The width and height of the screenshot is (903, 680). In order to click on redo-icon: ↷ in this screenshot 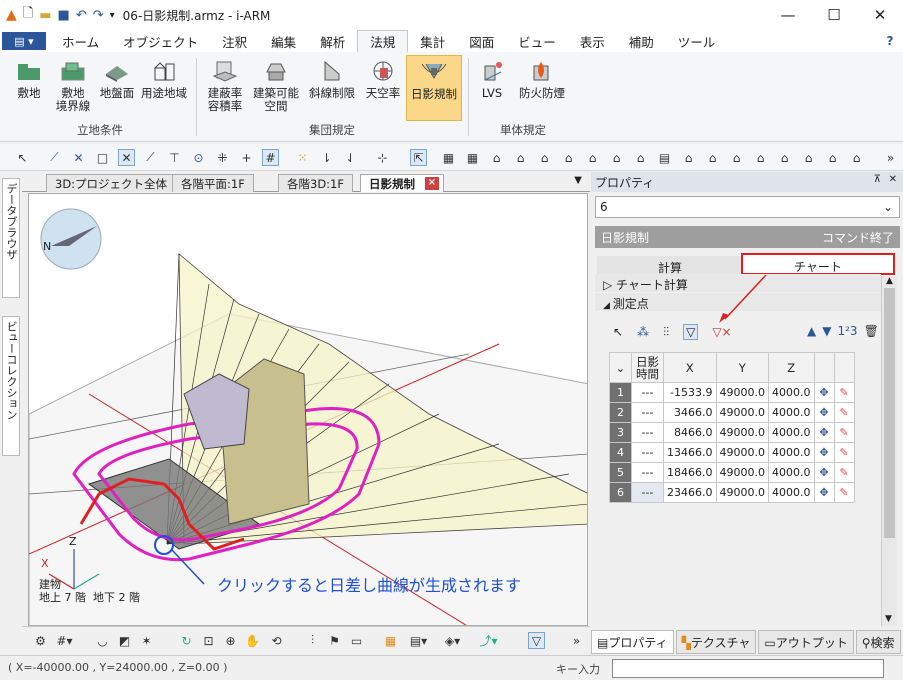, I will do `click(98, 15)`.